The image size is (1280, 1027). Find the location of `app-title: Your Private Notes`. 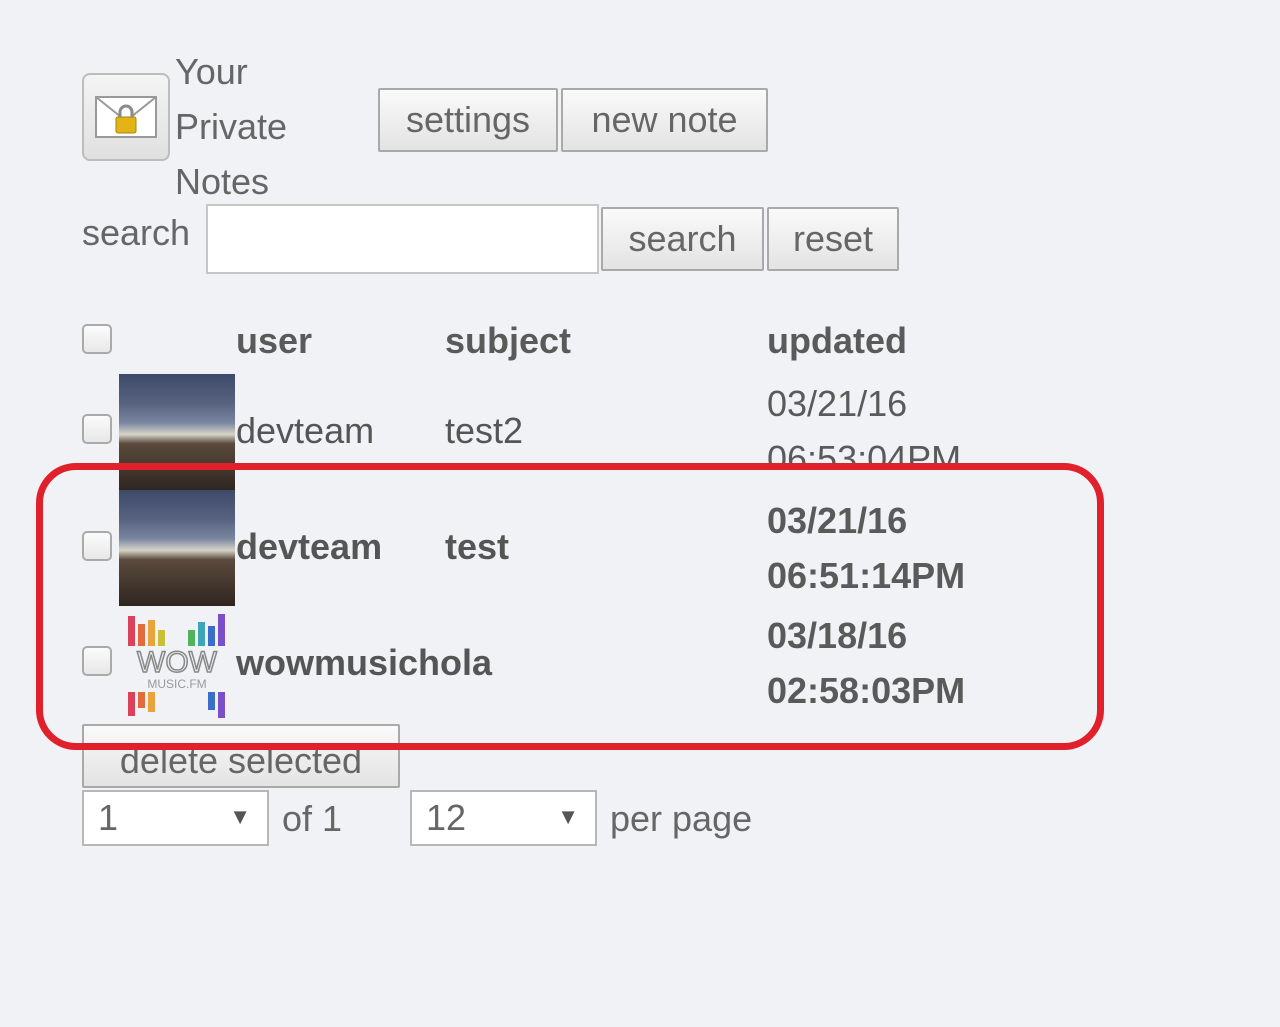

app-title: Your Private Notes is located at coordinates (255, 126).